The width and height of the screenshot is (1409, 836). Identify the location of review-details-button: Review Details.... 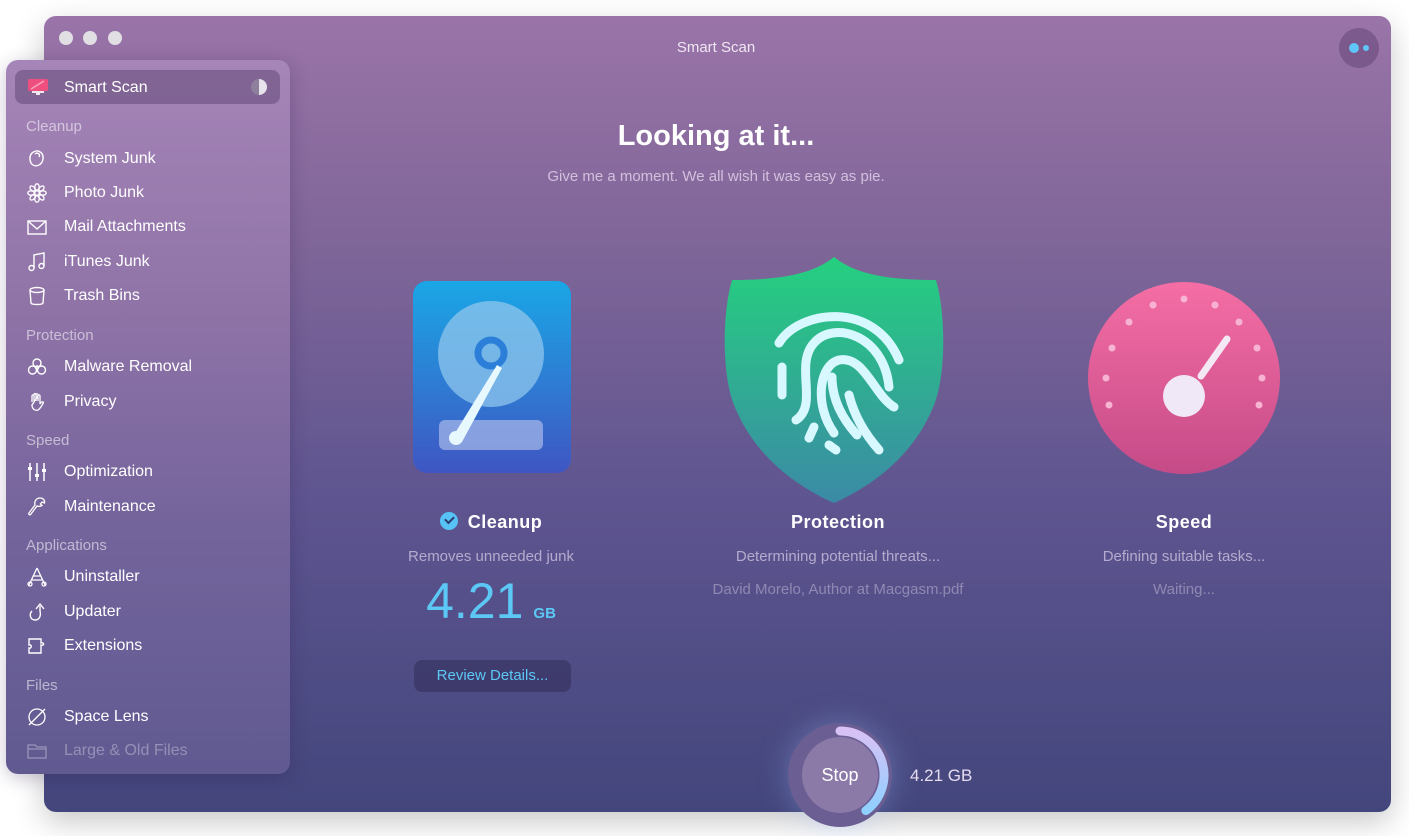
(492, 676).